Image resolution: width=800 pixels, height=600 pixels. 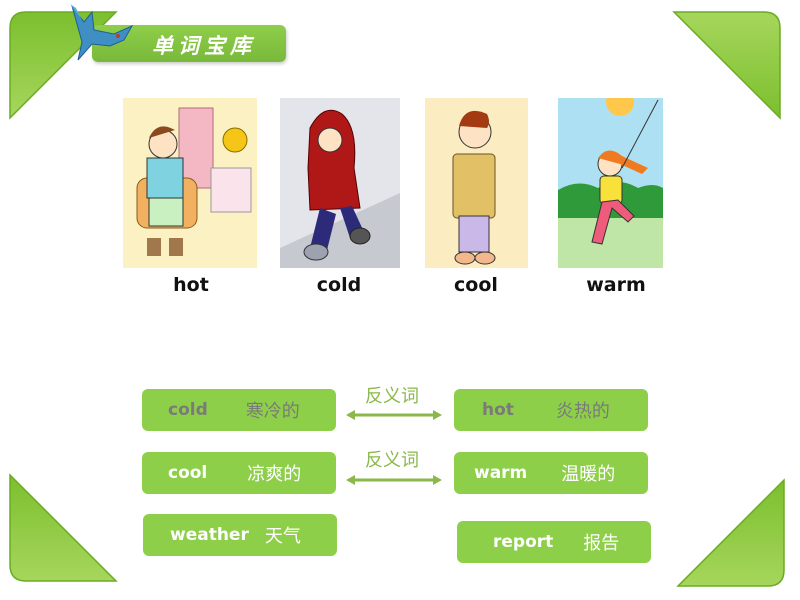 What do you see at coordinates (476, 285) in the screenshot?
I see `picture-caption: cool` at bounding box center [476, 285].